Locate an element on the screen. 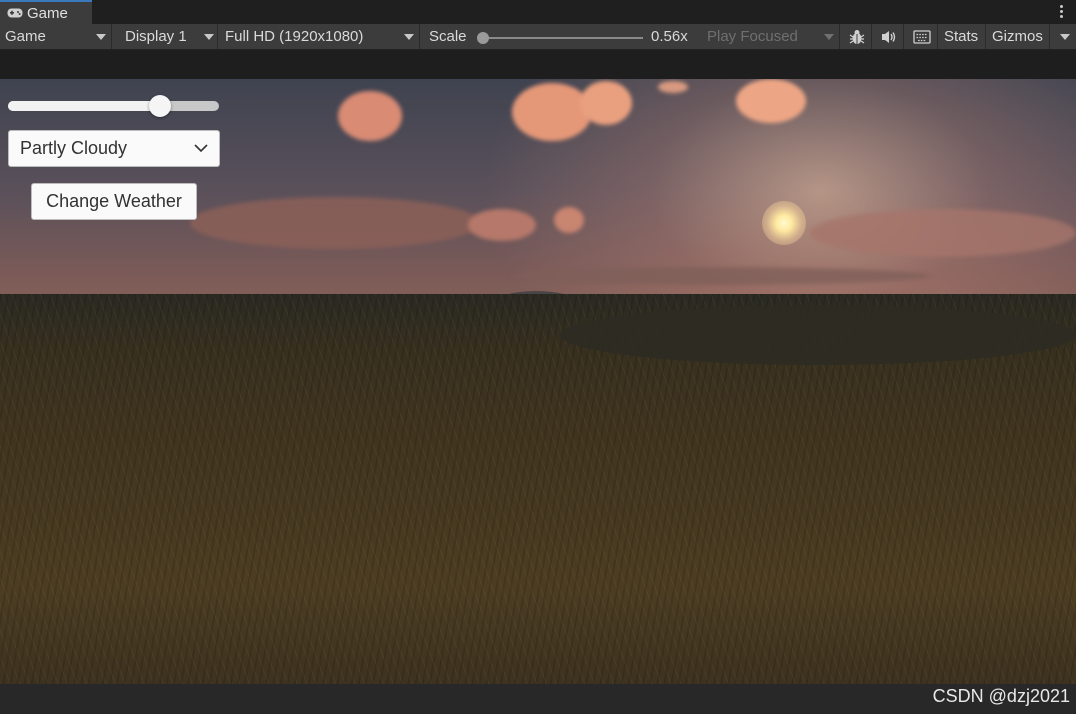  change-weather-button: Change Weather is located at coordinates (114, 201).